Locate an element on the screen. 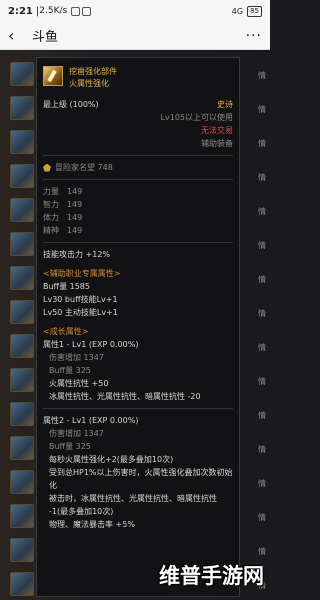  stat-label: 智力 is located at coordinates (51, 204).